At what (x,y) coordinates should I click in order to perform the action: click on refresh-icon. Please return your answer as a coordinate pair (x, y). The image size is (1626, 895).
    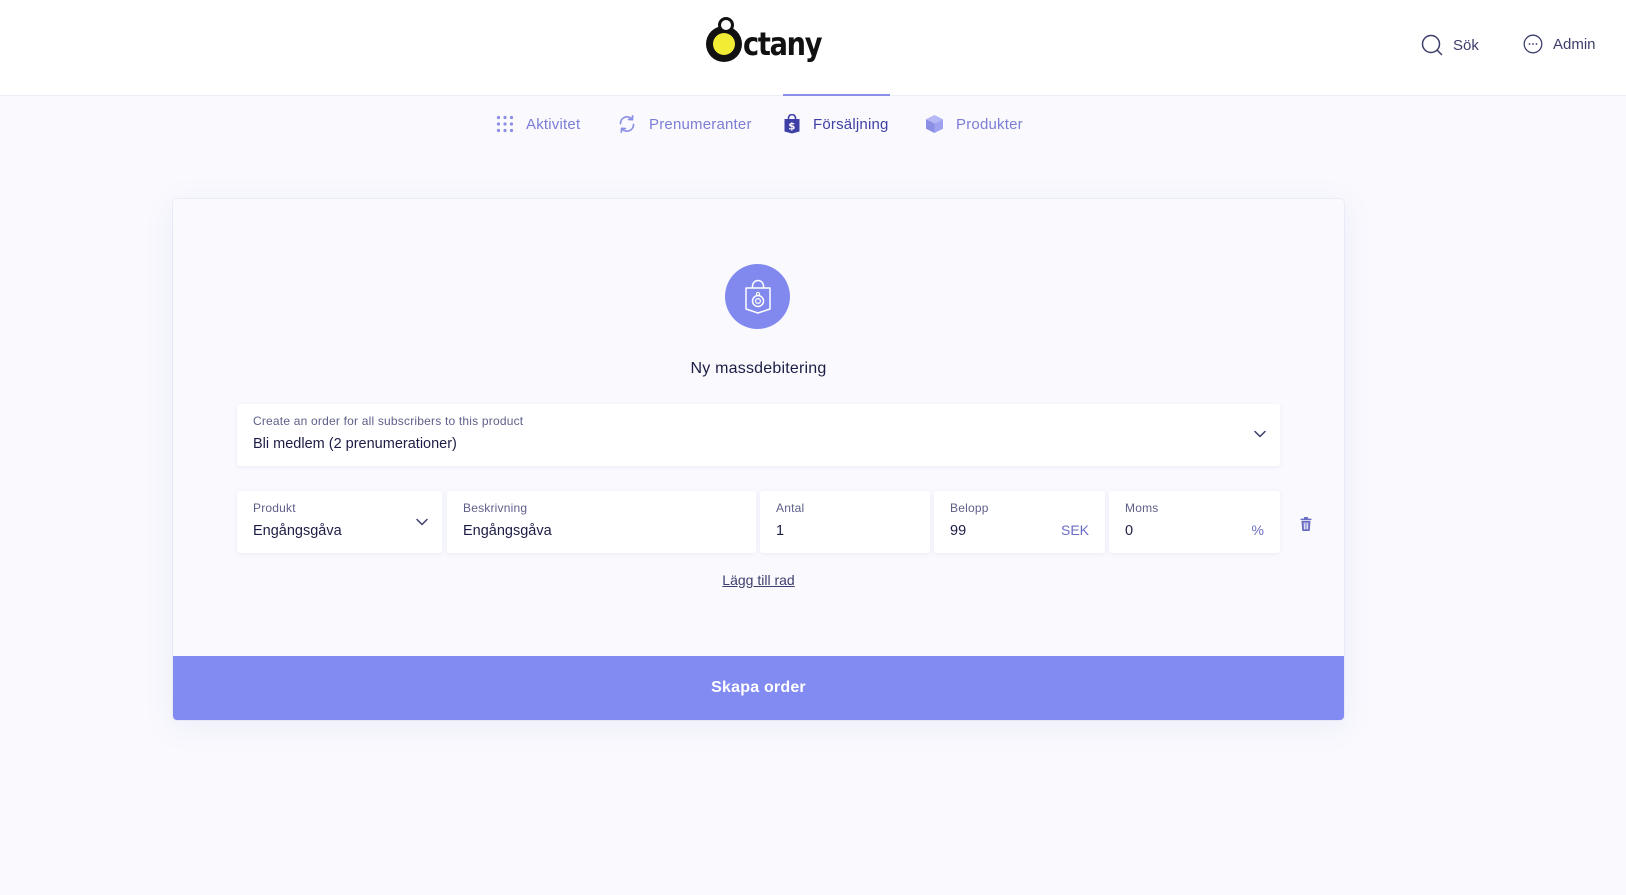
    Looking at the image, I should click on (627, 124).